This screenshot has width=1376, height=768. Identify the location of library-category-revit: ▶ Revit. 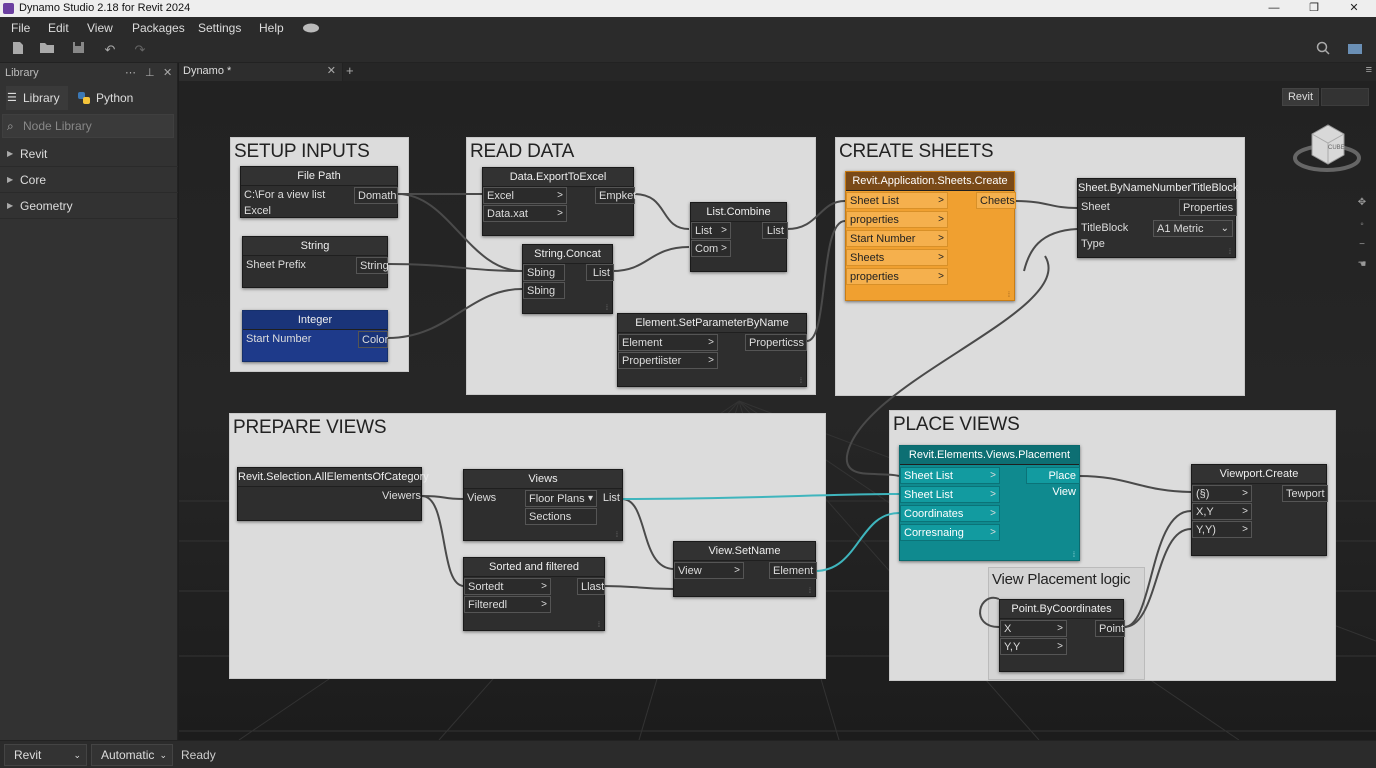
(89, 154).